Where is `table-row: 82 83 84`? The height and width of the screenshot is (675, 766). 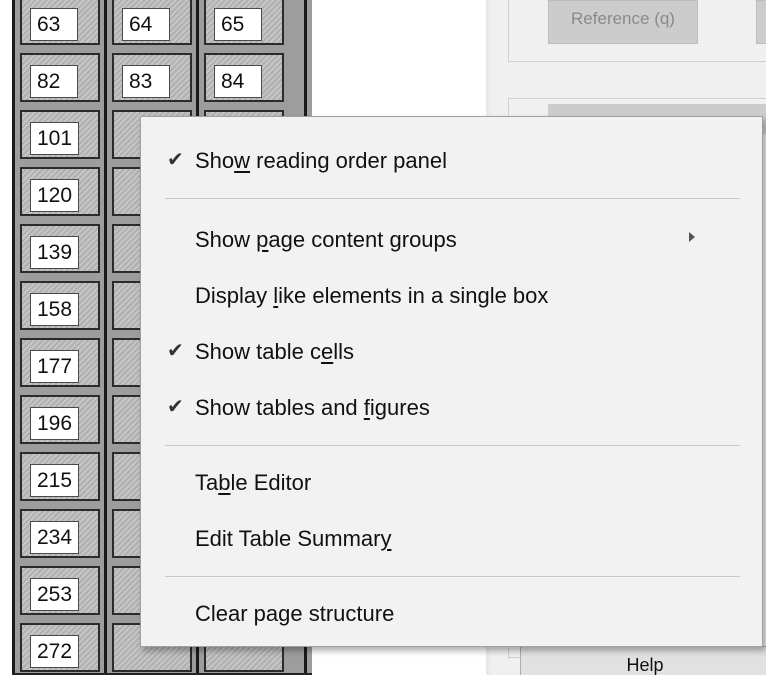
table-row: 82 83 84 is located at coordinates (162, 77).